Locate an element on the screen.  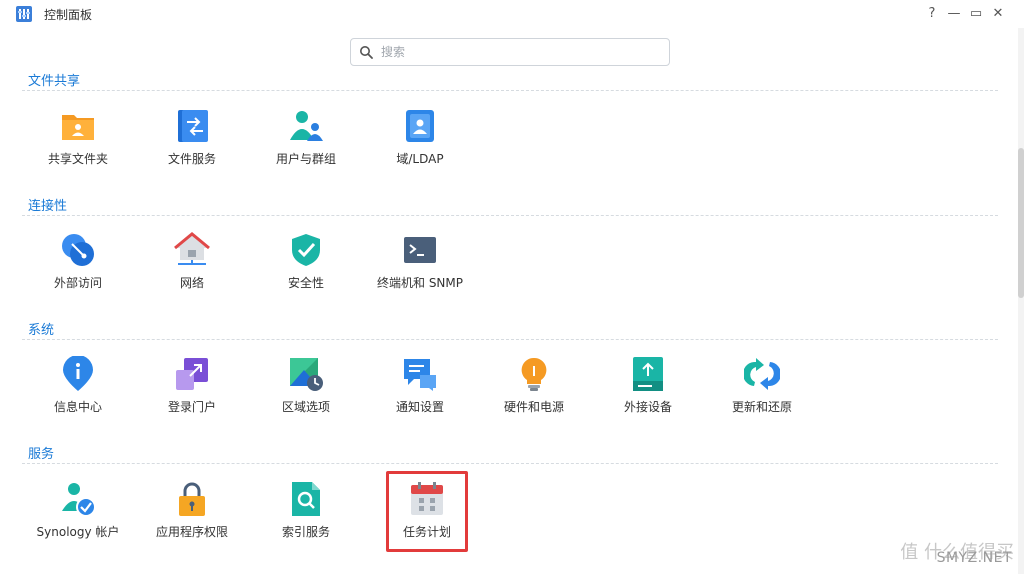
external-access-icon is located at coordinates (78, 250).